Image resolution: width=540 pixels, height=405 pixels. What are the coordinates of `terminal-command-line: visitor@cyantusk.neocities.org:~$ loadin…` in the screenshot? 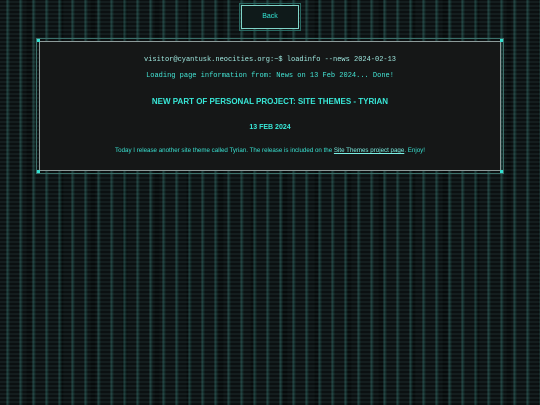 It's located at (270, 60).